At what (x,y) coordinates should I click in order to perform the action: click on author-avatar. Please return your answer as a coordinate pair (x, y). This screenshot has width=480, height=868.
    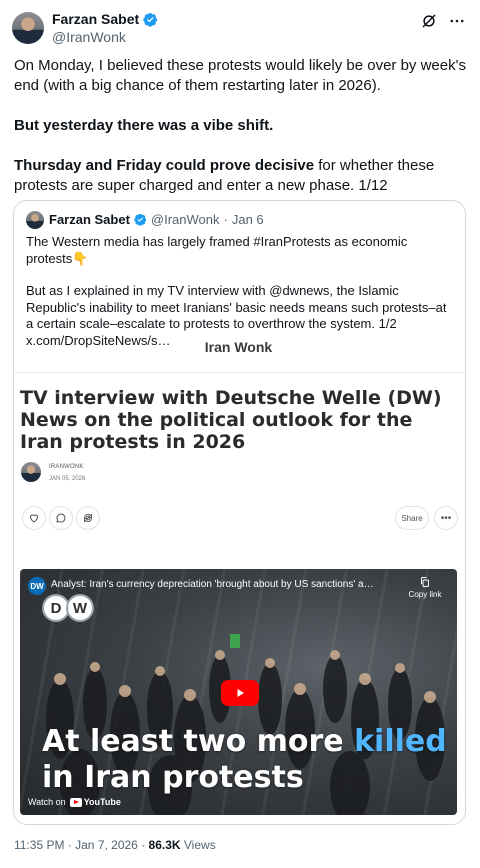
    Looking at the image, I should click on (28, 28).